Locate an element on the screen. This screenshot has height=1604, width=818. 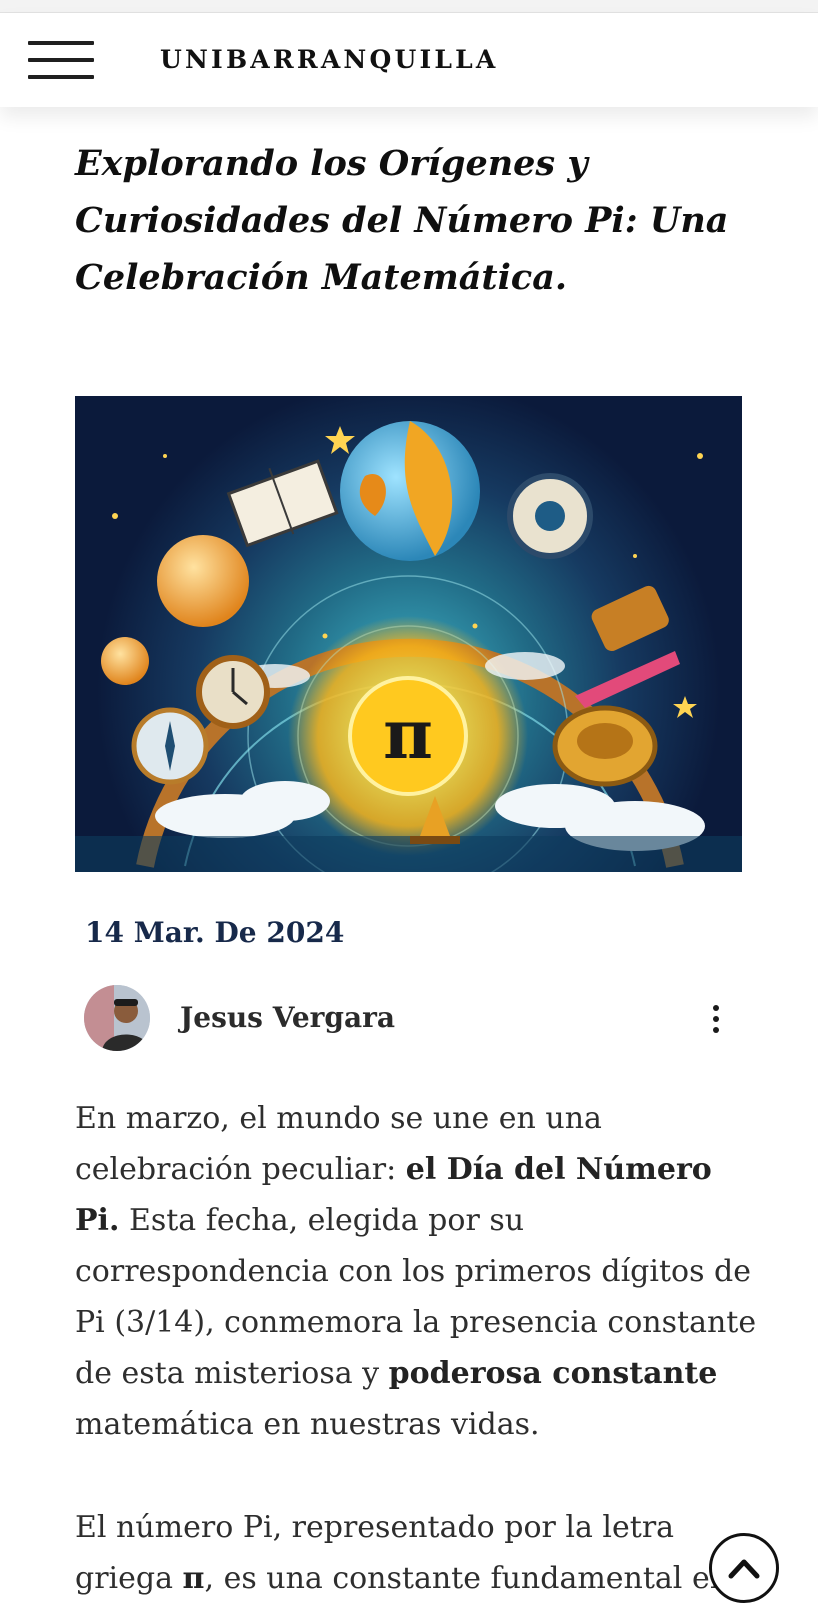
scroll-to-top-button is located at coordinates (744, 1568).